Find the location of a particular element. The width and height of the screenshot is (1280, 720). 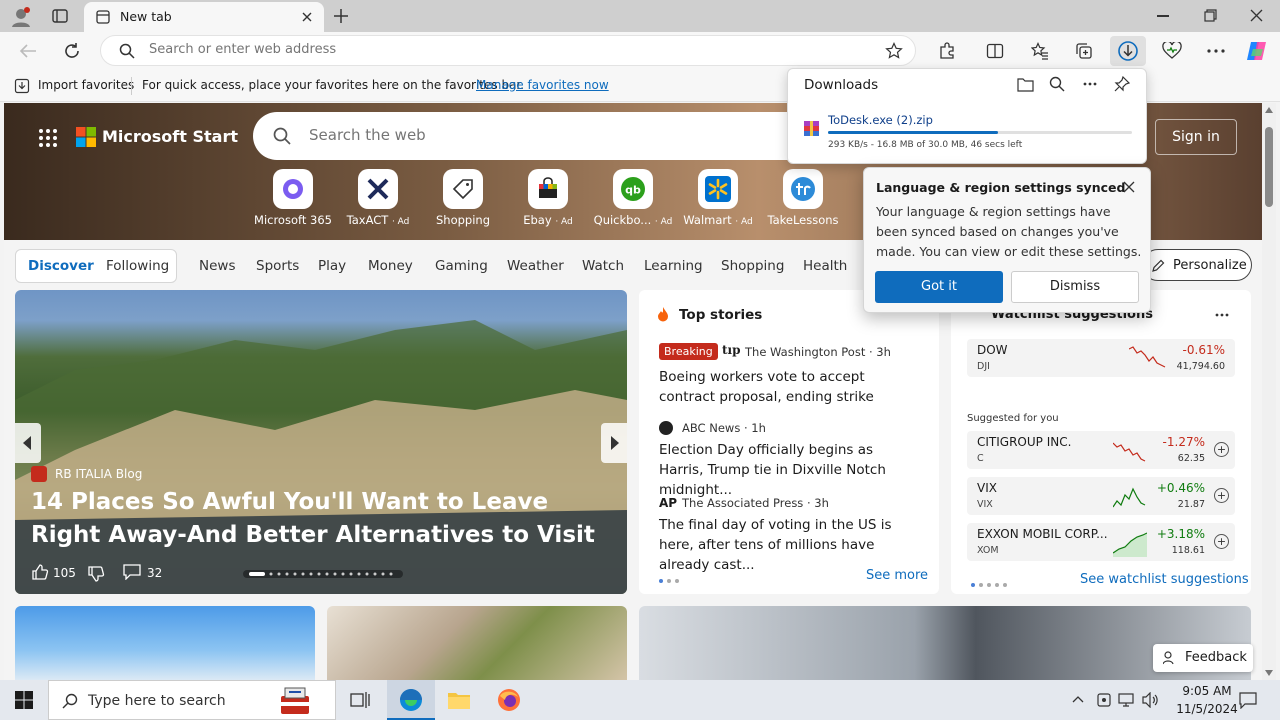

address-input is located at coordinates (499, 49).